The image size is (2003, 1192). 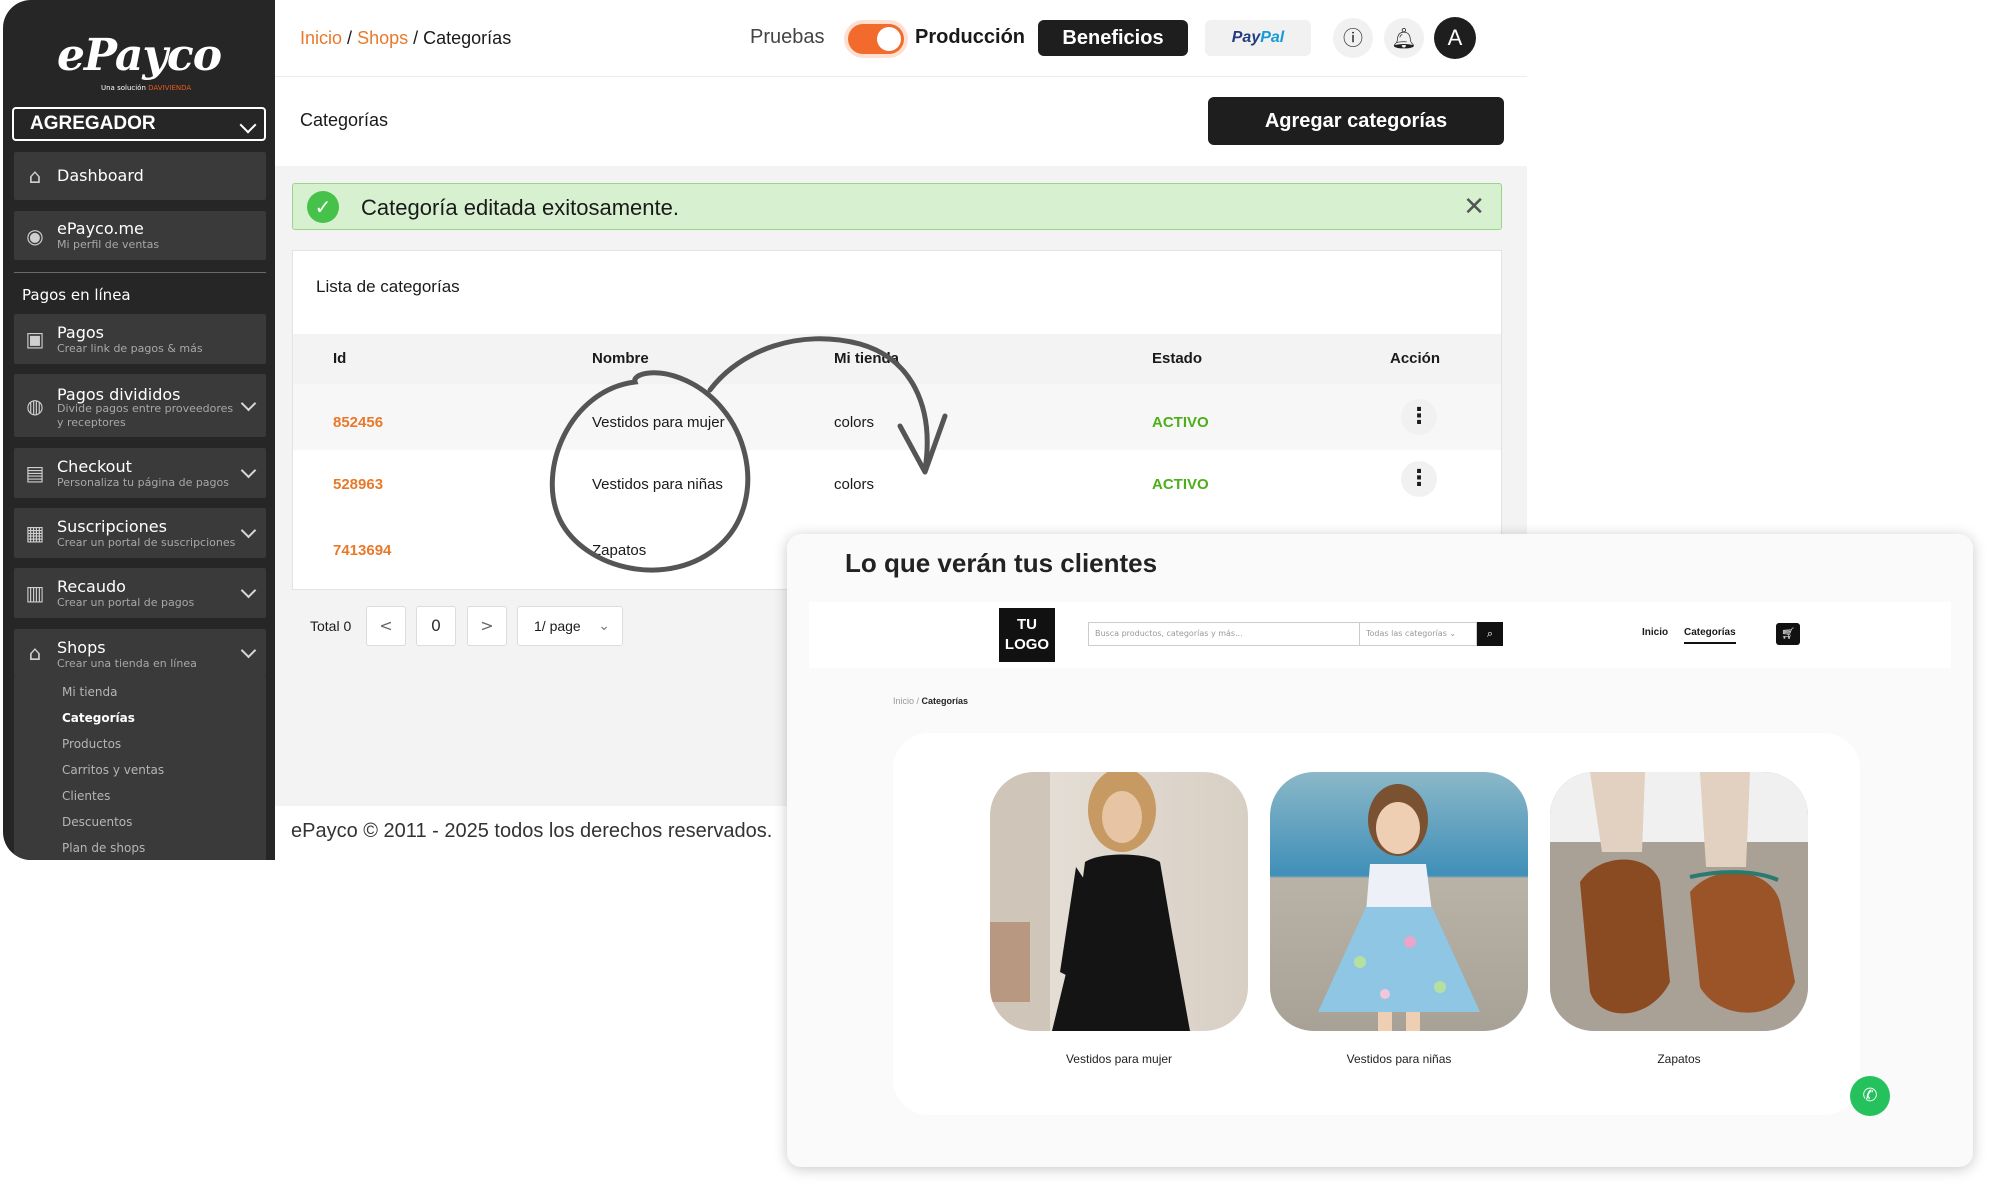 What do you see at coordinates (1119, 1059) in the screenshot?
I see `category-label-women: Vestidos para mujer` at bounding box center [1119, 1059].